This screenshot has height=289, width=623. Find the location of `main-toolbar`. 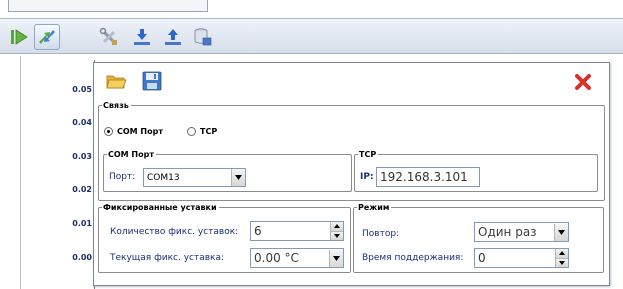

main-toolbar is located at coordinates (311, 36).